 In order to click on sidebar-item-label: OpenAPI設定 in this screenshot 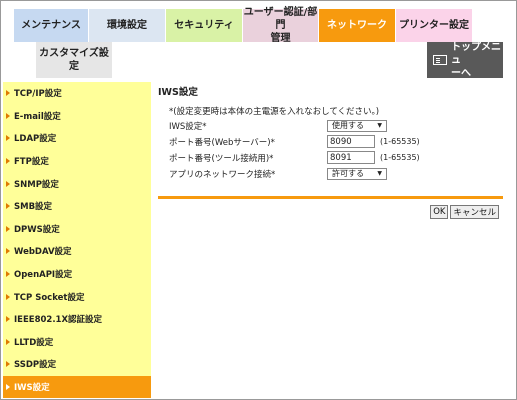, I will do `click(43, 275)`.